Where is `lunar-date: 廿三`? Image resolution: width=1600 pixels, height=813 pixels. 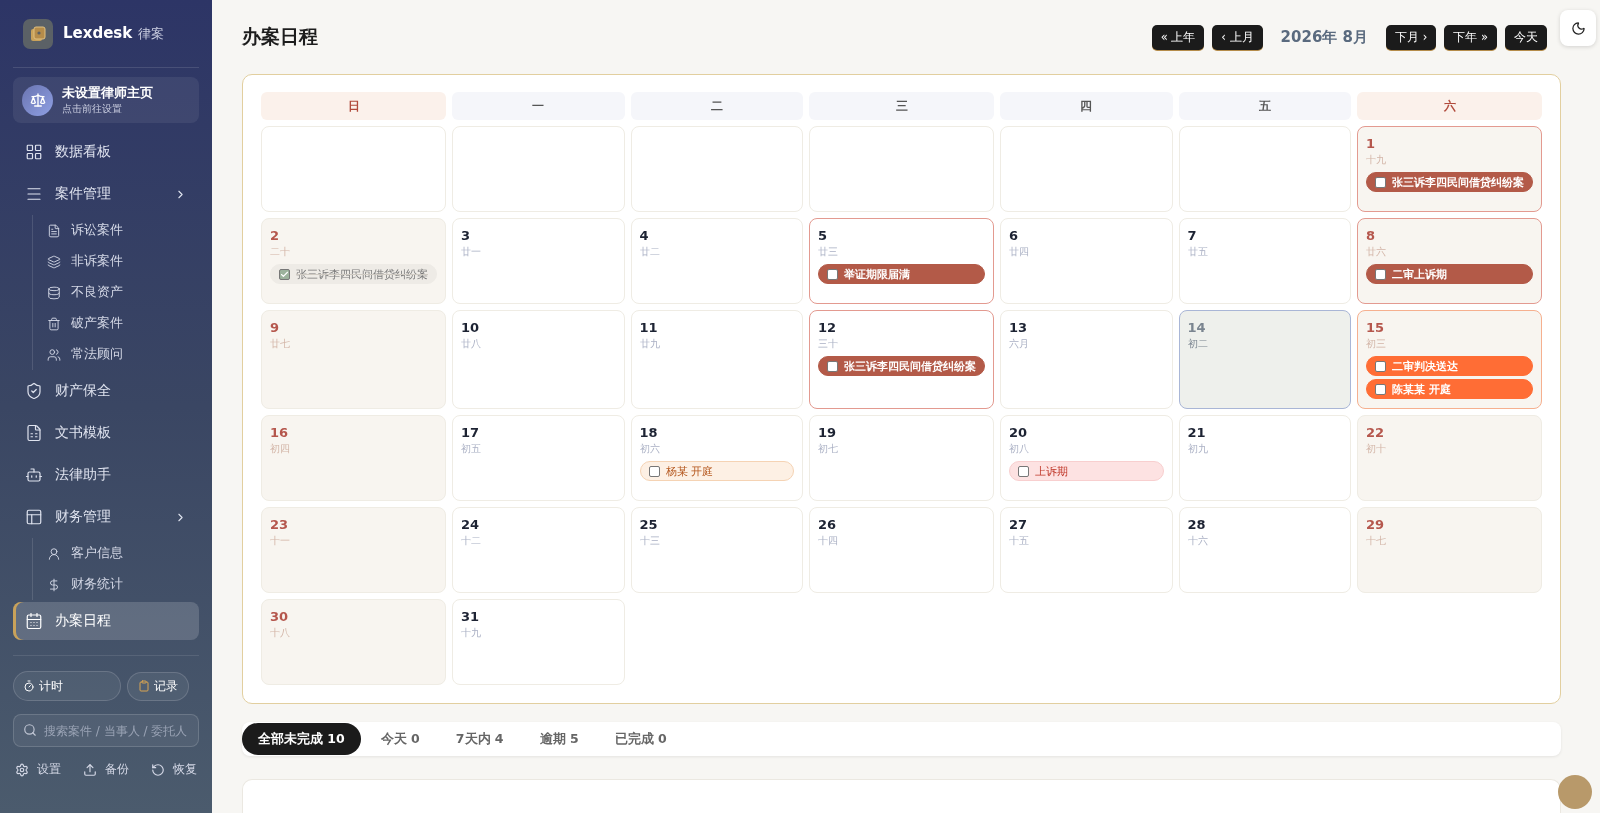 lunar-date: 廿三 is located at coordinates (828, 252).